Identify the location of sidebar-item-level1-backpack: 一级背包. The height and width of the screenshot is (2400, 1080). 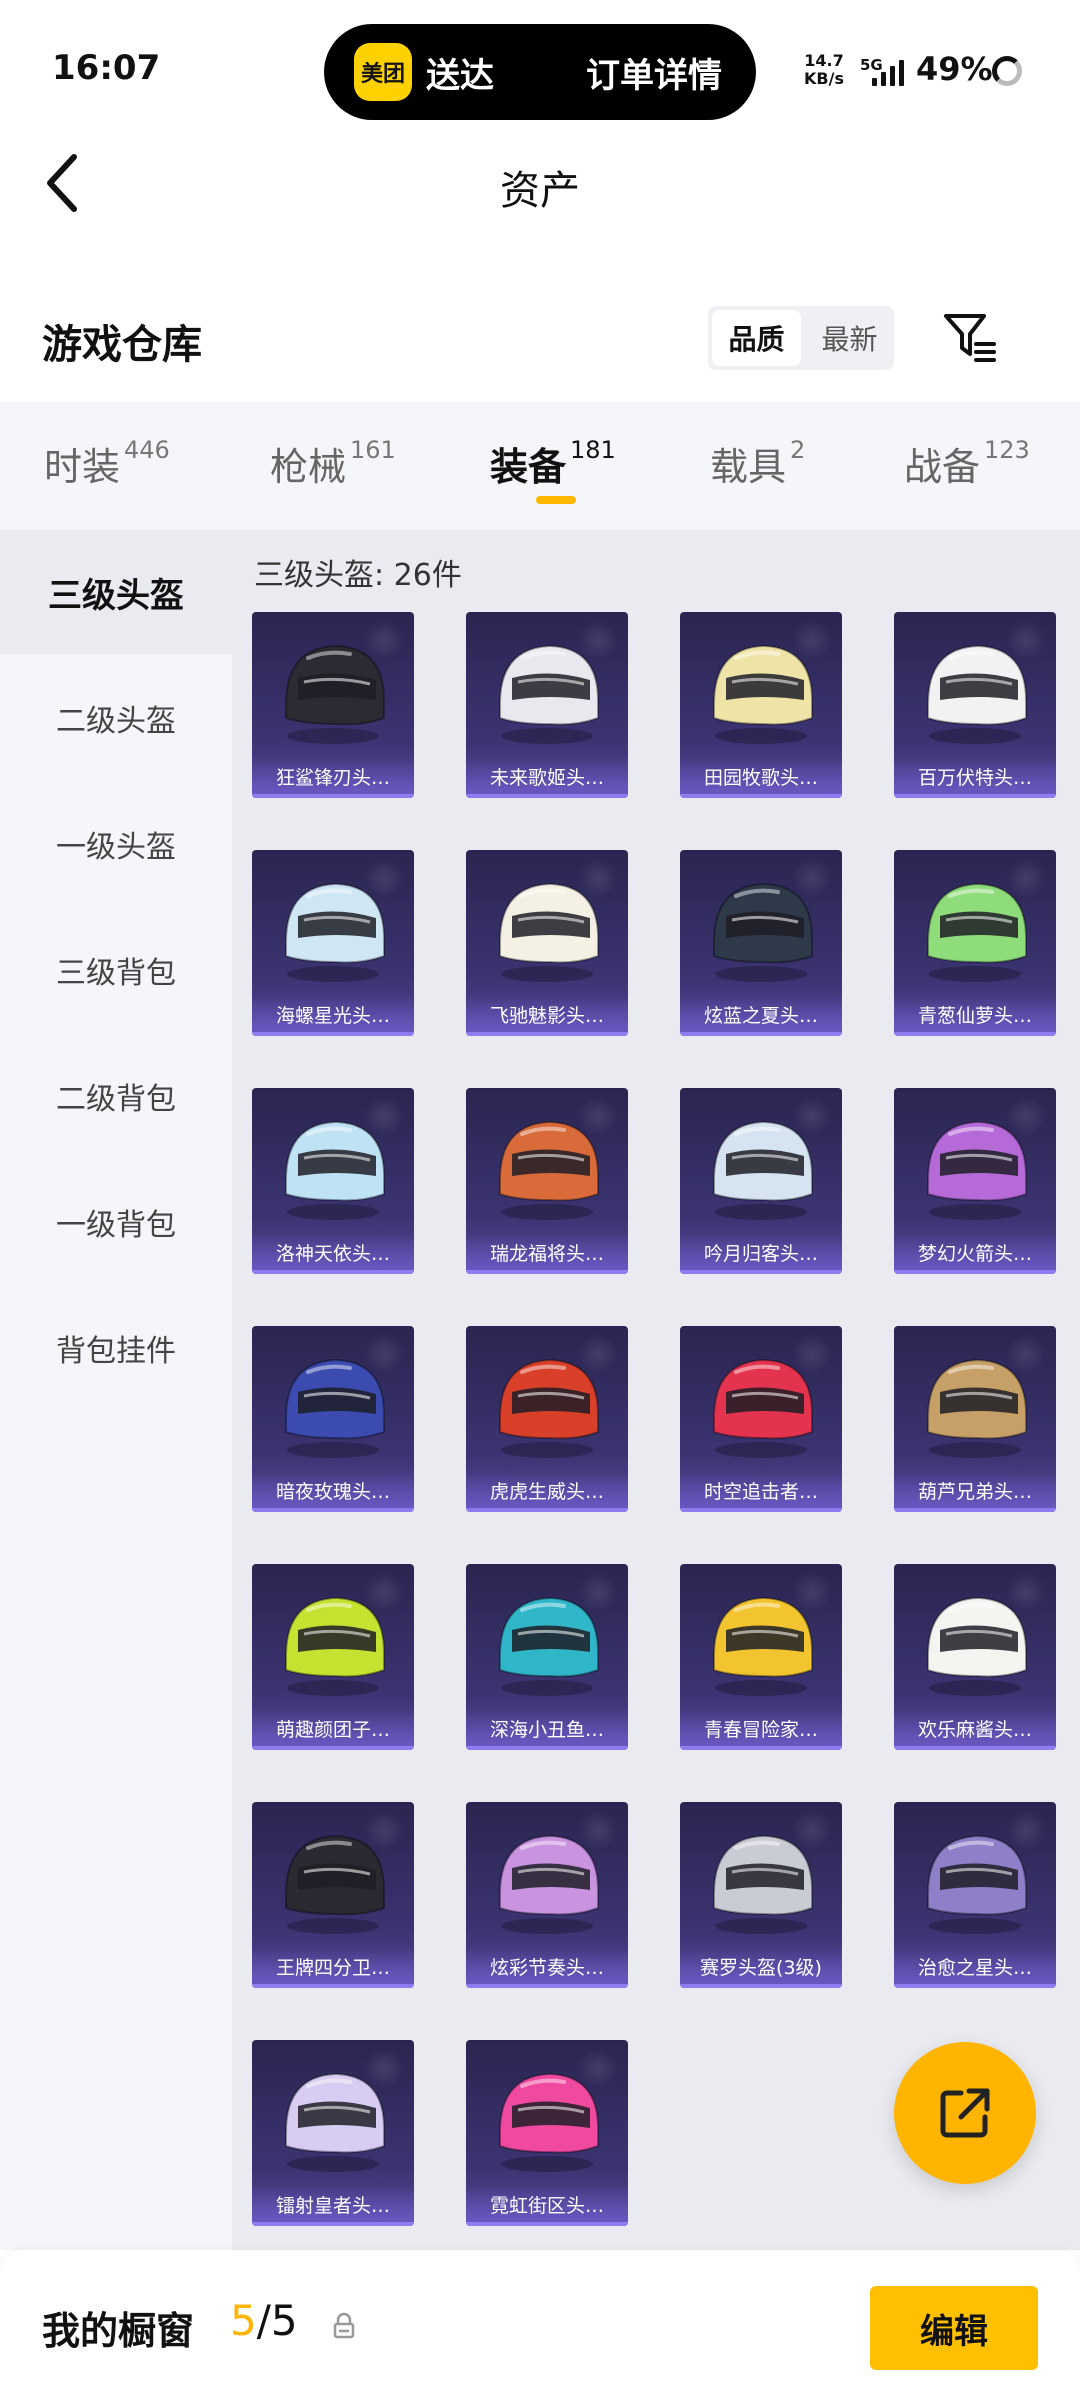
(116, 1222).